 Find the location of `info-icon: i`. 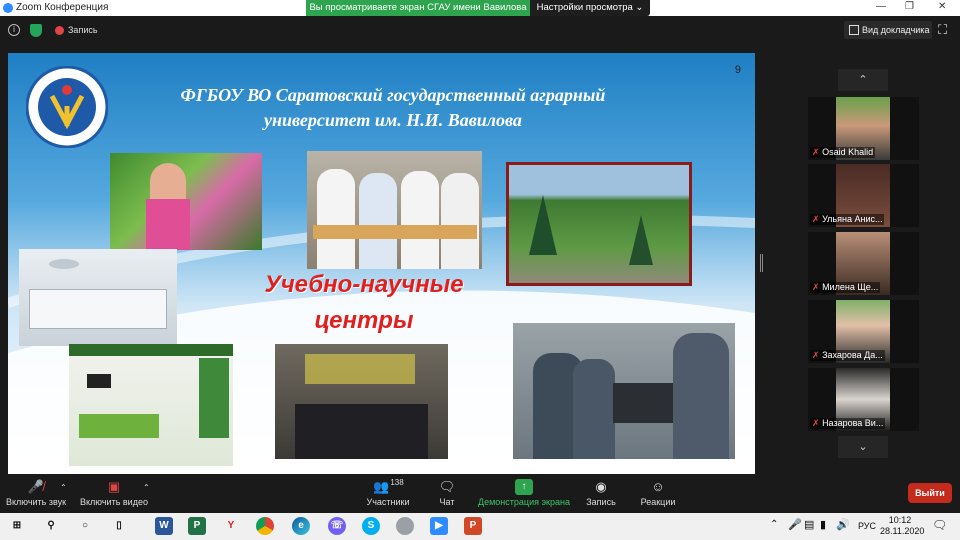

info-icon: i is located at coordinates (14, 30).